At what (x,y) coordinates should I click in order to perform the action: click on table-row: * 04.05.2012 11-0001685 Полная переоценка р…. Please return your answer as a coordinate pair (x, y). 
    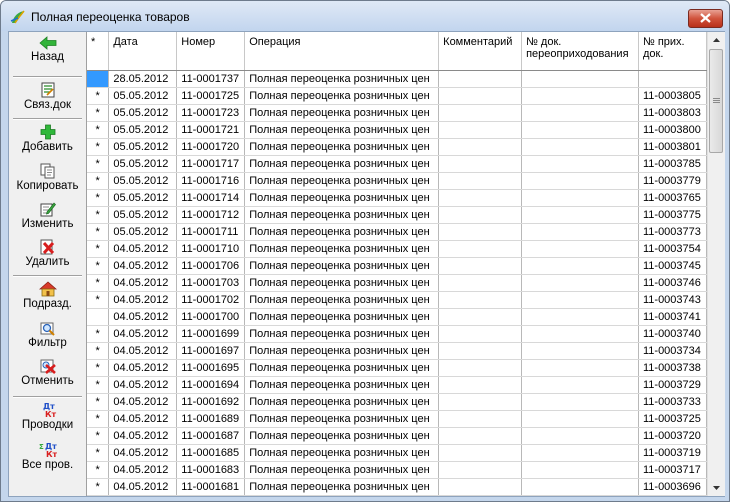
    Looking at the image, I should click on (397, 453).